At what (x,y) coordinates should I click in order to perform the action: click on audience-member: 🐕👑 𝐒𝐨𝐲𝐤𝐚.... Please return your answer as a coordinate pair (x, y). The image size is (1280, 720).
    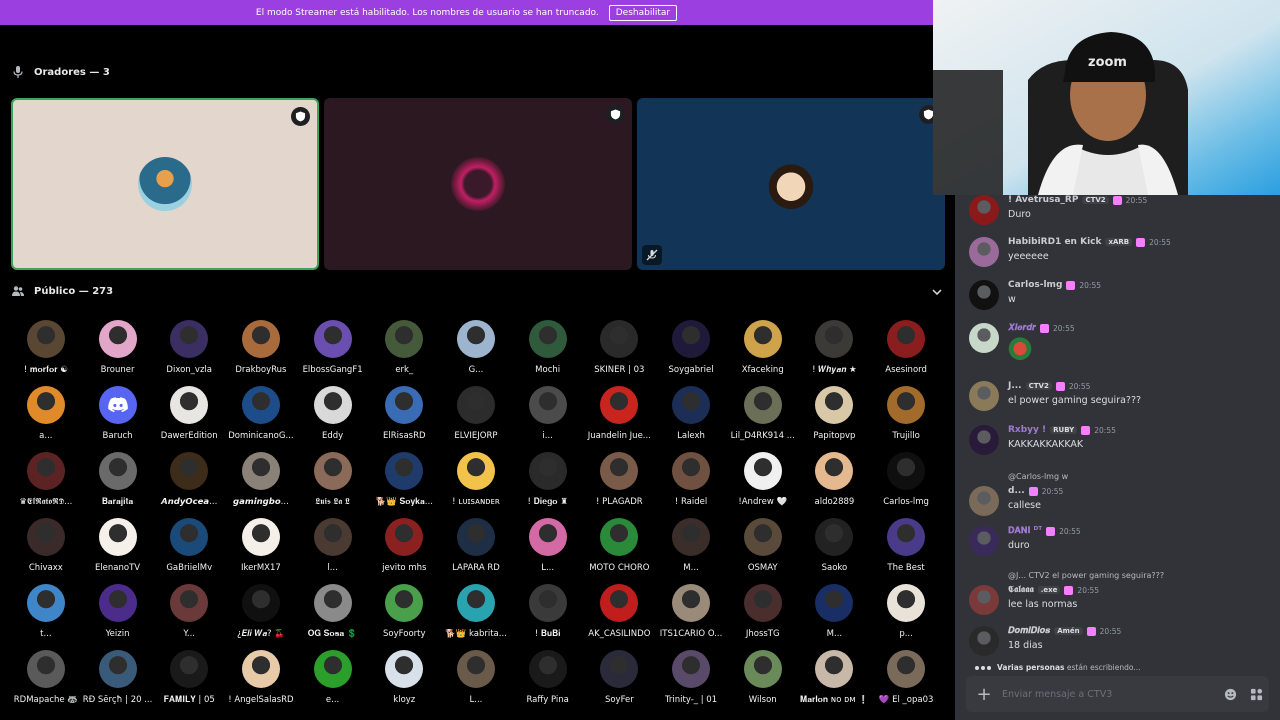
    Looking at the image, I should click on (404, 479).